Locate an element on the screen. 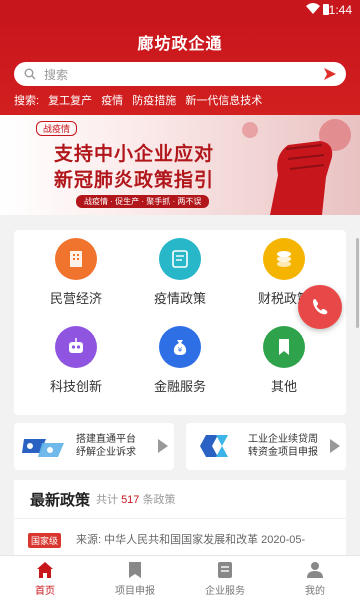 Image resolution: width=360 pixels, height=600 pixels. category-epidemic-policy: 疫情政策 is located at coordinates (180, 272).